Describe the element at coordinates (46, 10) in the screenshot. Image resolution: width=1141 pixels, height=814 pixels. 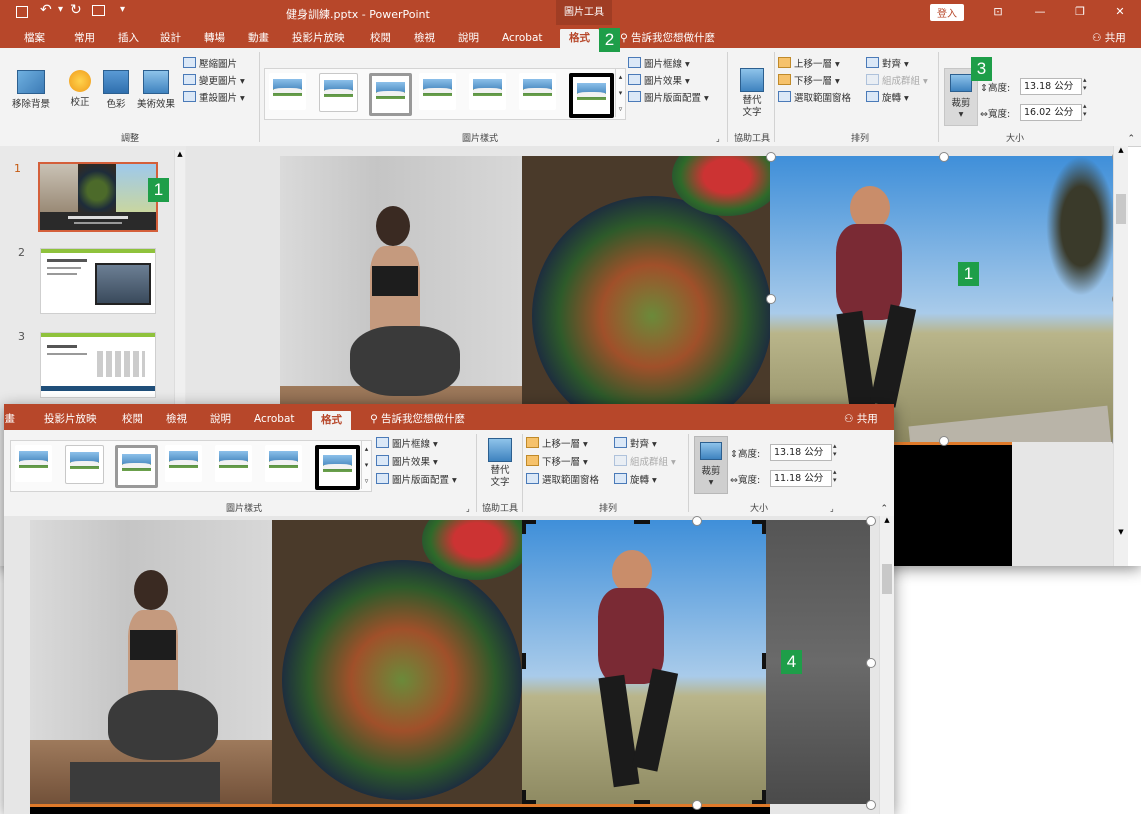
I see `undo-icon: ↶` at that location.